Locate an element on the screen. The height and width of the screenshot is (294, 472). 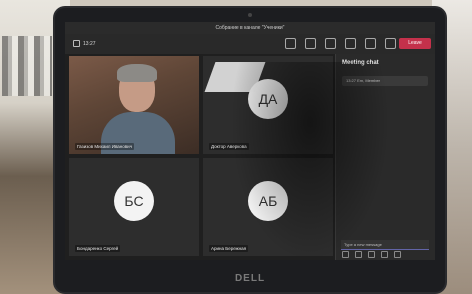
bookshelf is located at coordinates (27, 66).